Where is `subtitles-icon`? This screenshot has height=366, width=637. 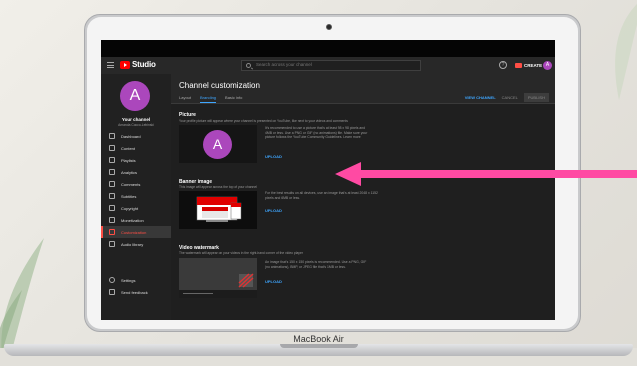 subtitles-icon is located at coordinates (112, 196).